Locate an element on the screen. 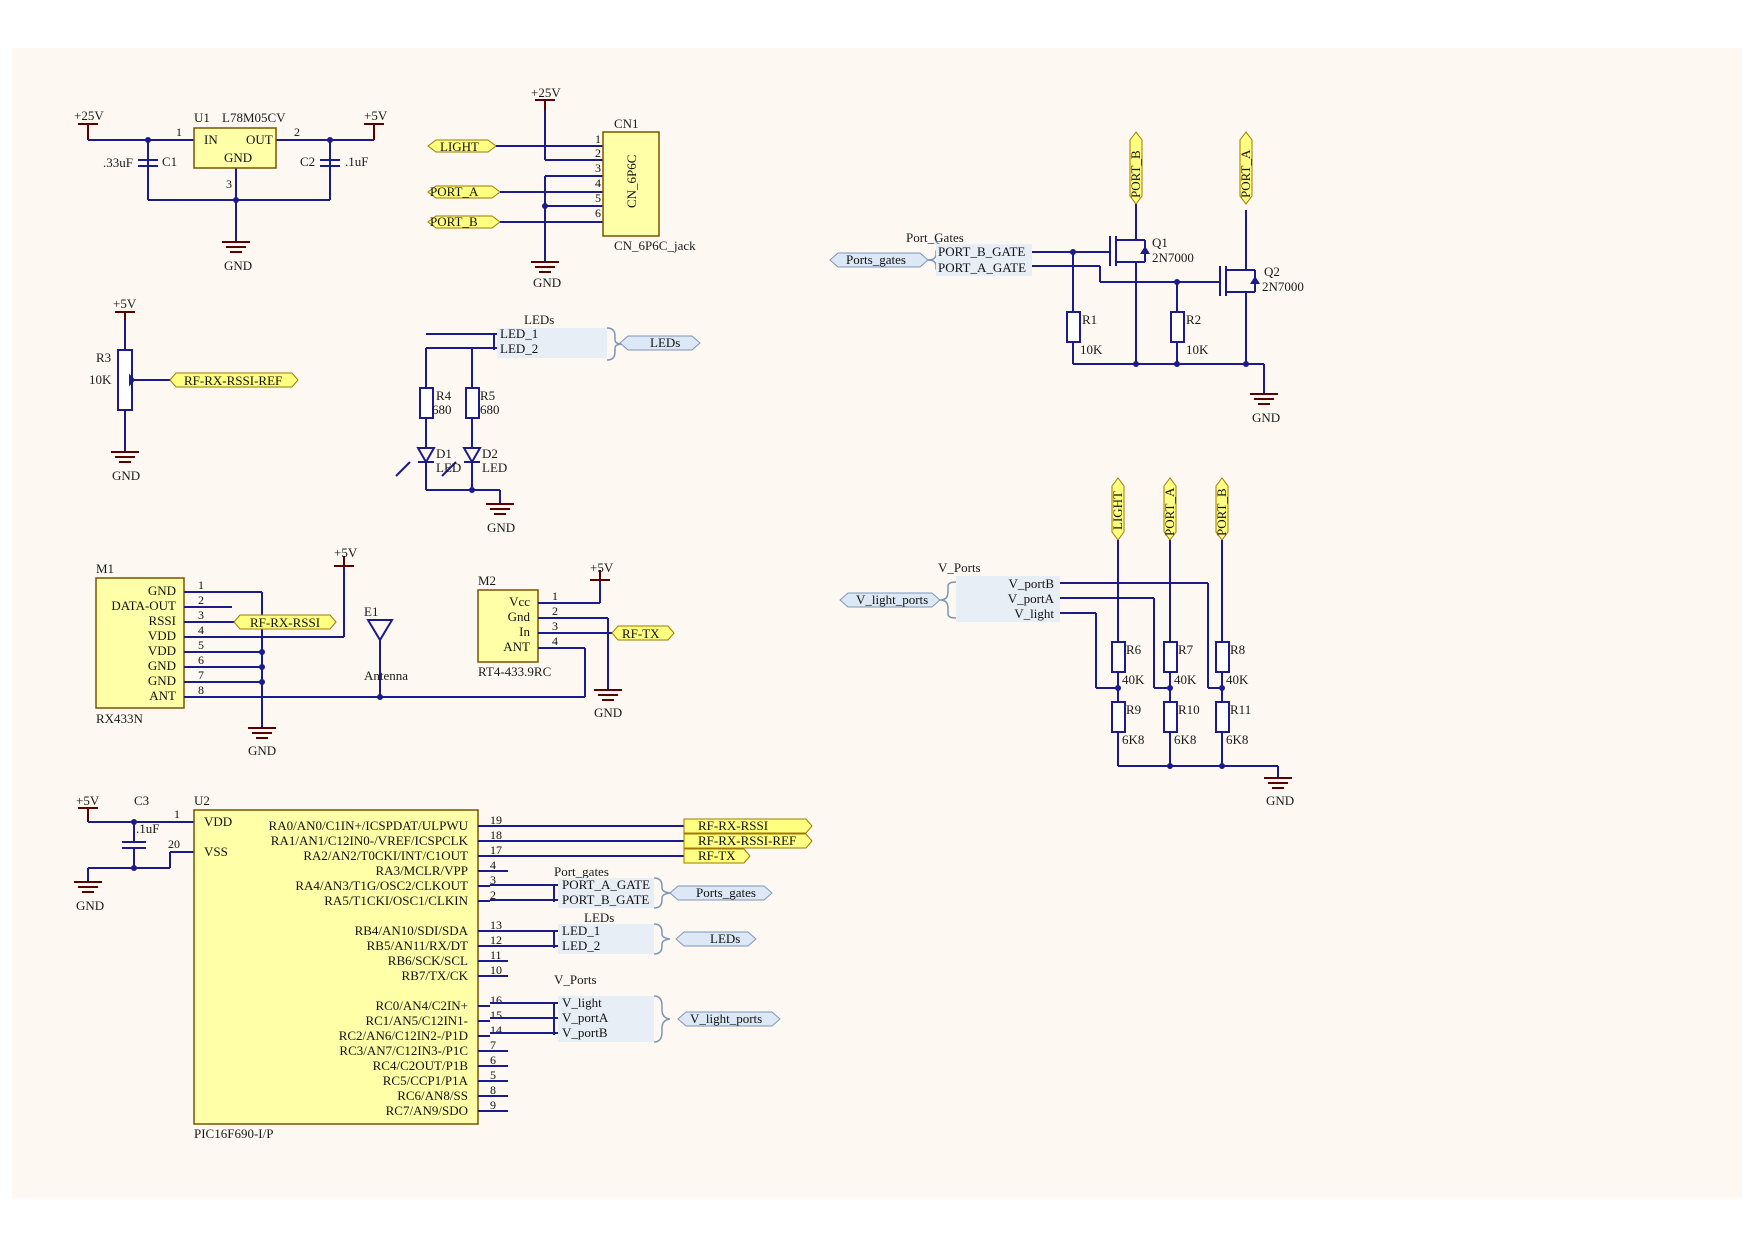 The image size is (1754, 1240). port-gates-member-2: PORT_A_GATE is located at coordinates (982, 267).